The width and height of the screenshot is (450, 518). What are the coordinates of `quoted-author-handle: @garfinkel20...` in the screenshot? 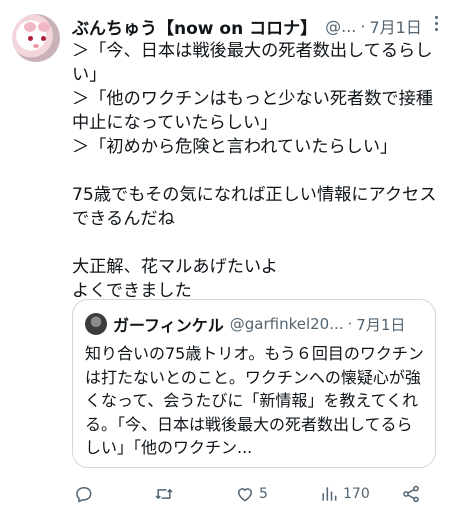 It's located at (286, 324).